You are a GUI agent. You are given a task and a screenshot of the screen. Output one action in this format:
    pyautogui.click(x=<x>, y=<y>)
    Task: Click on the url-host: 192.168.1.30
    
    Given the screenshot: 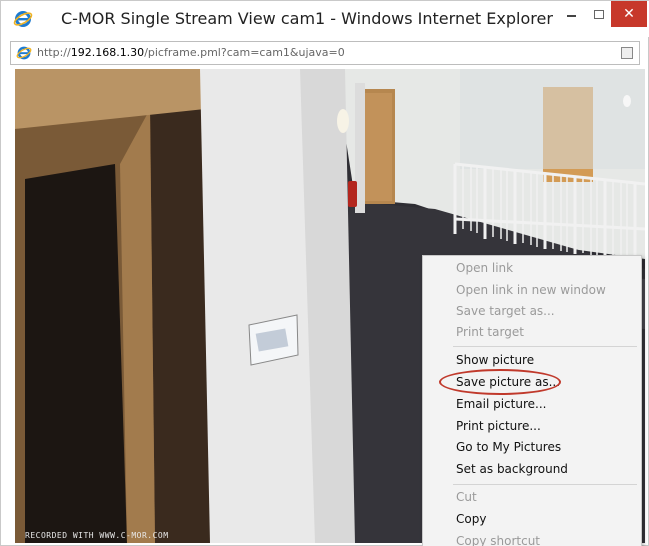 What is the action you would take?
    pyautogui.click(x=107, y=52)
    